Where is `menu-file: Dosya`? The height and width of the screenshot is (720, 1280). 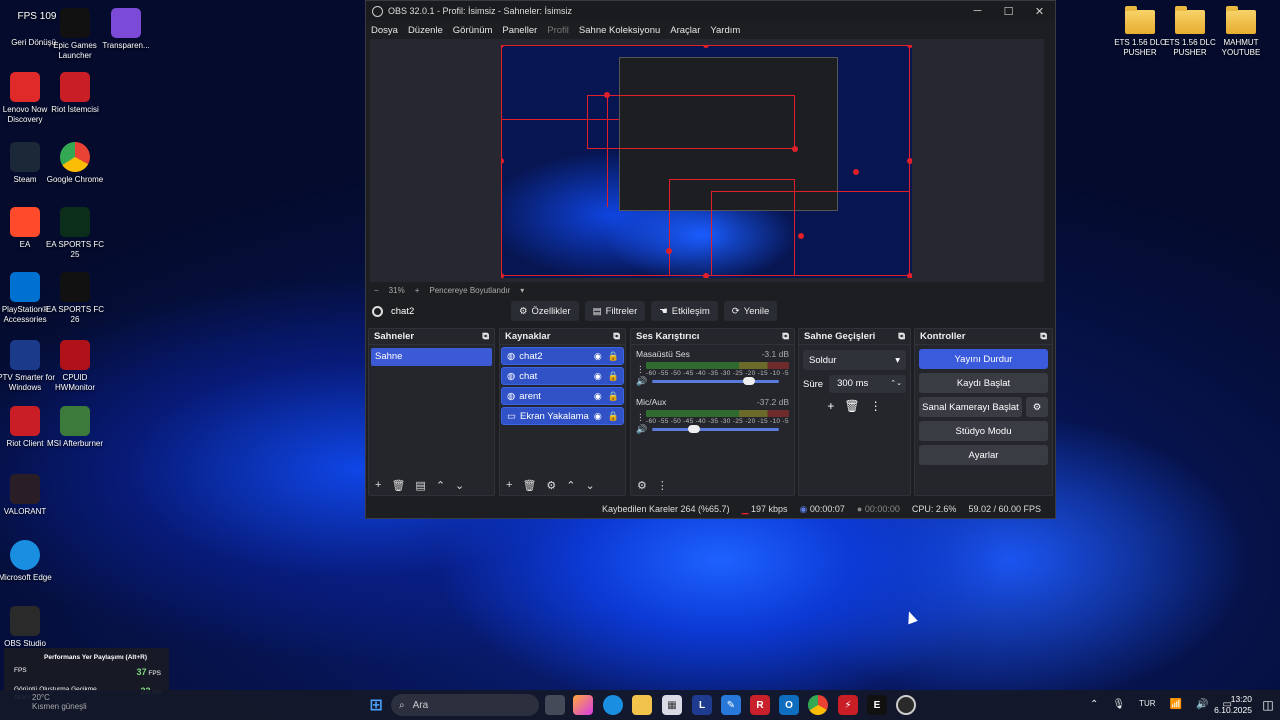 menu-file: Dosya is located at coordinates (384, 30).